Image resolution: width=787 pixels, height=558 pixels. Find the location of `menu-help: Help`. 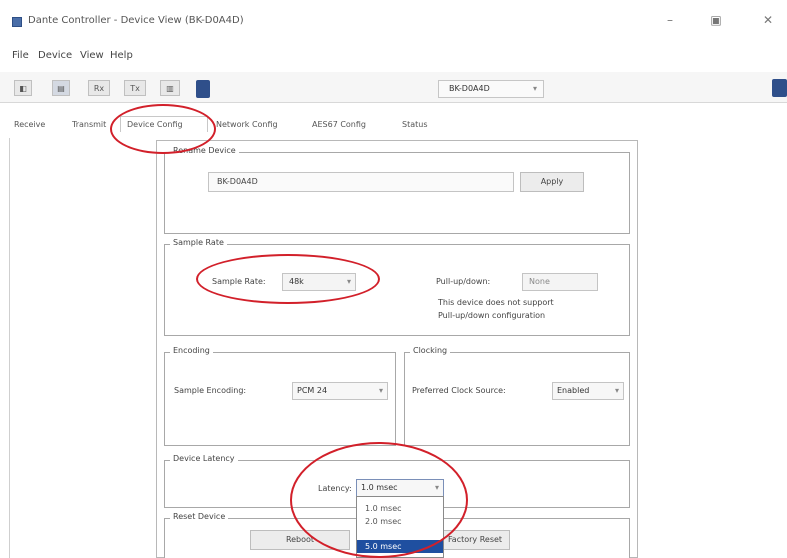

menu-help: Help is located at coordinates (121, 55).